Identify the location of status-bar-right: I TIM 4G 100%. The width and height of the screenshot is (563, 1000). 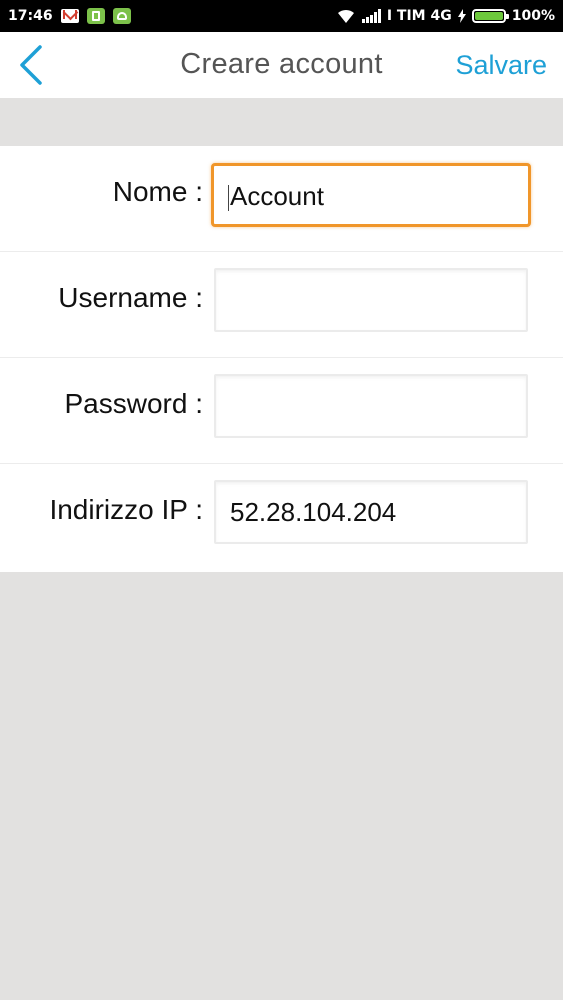
(445, 16).